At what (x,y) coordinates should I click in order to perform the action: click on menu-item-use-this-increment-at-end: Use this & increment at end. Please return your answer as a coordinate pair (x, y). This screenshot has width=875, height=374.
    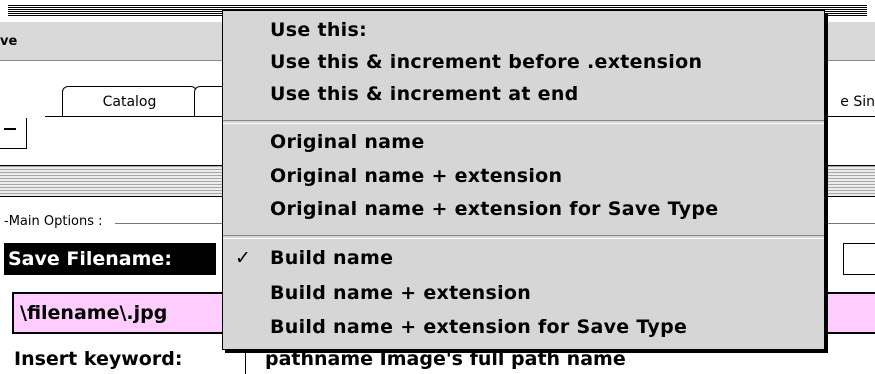
    Looking at the image, I should click on (424, 94).